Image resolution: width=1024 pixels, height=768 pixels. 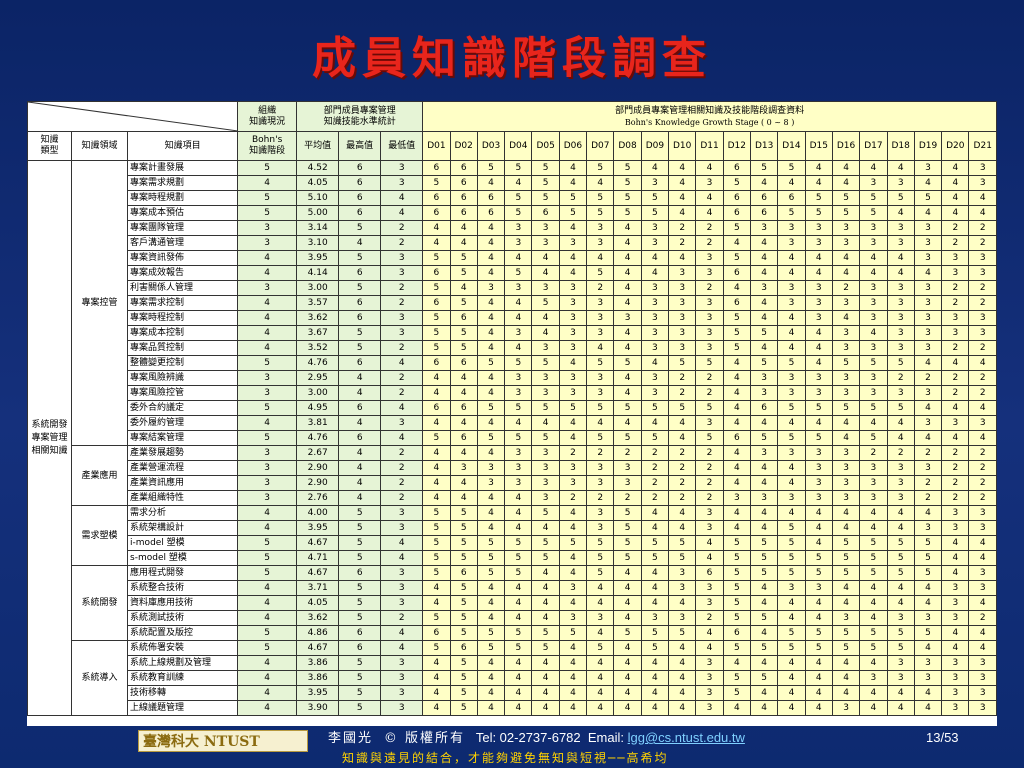 What do you see at coordinates (183, 513) in the screenshot?
I see `knowledge-item-cell: 需求分析` at bounding box center [183, 513].